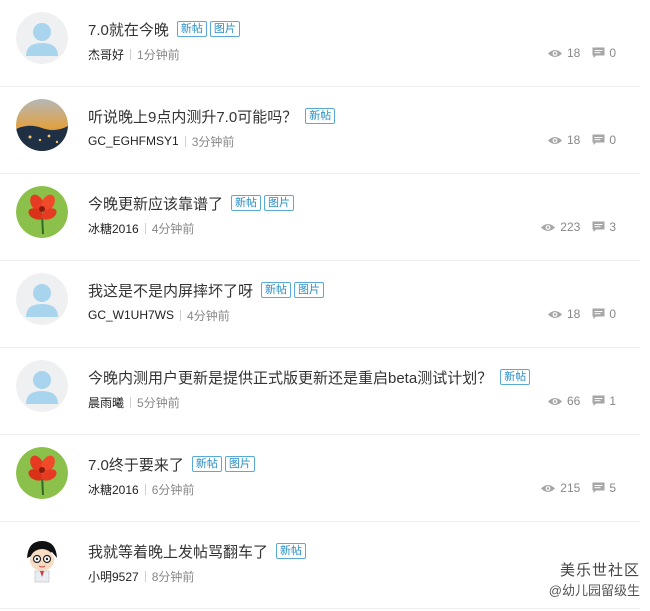  What do you see at coordinates (612, 488) in the screenshot?
I see `replies-count: 5` at bounding box center [612, 488].